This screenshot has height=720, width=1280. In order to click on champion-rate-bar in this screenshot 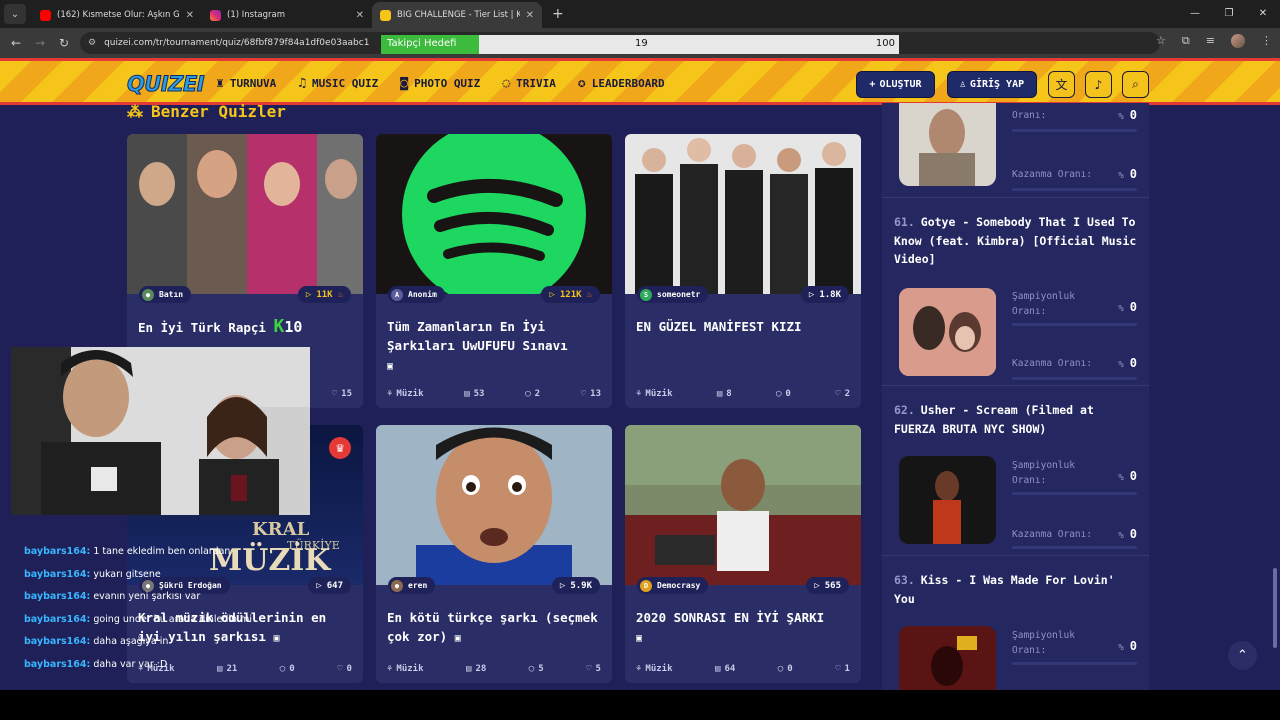, I will do `click(1074, 663)`.